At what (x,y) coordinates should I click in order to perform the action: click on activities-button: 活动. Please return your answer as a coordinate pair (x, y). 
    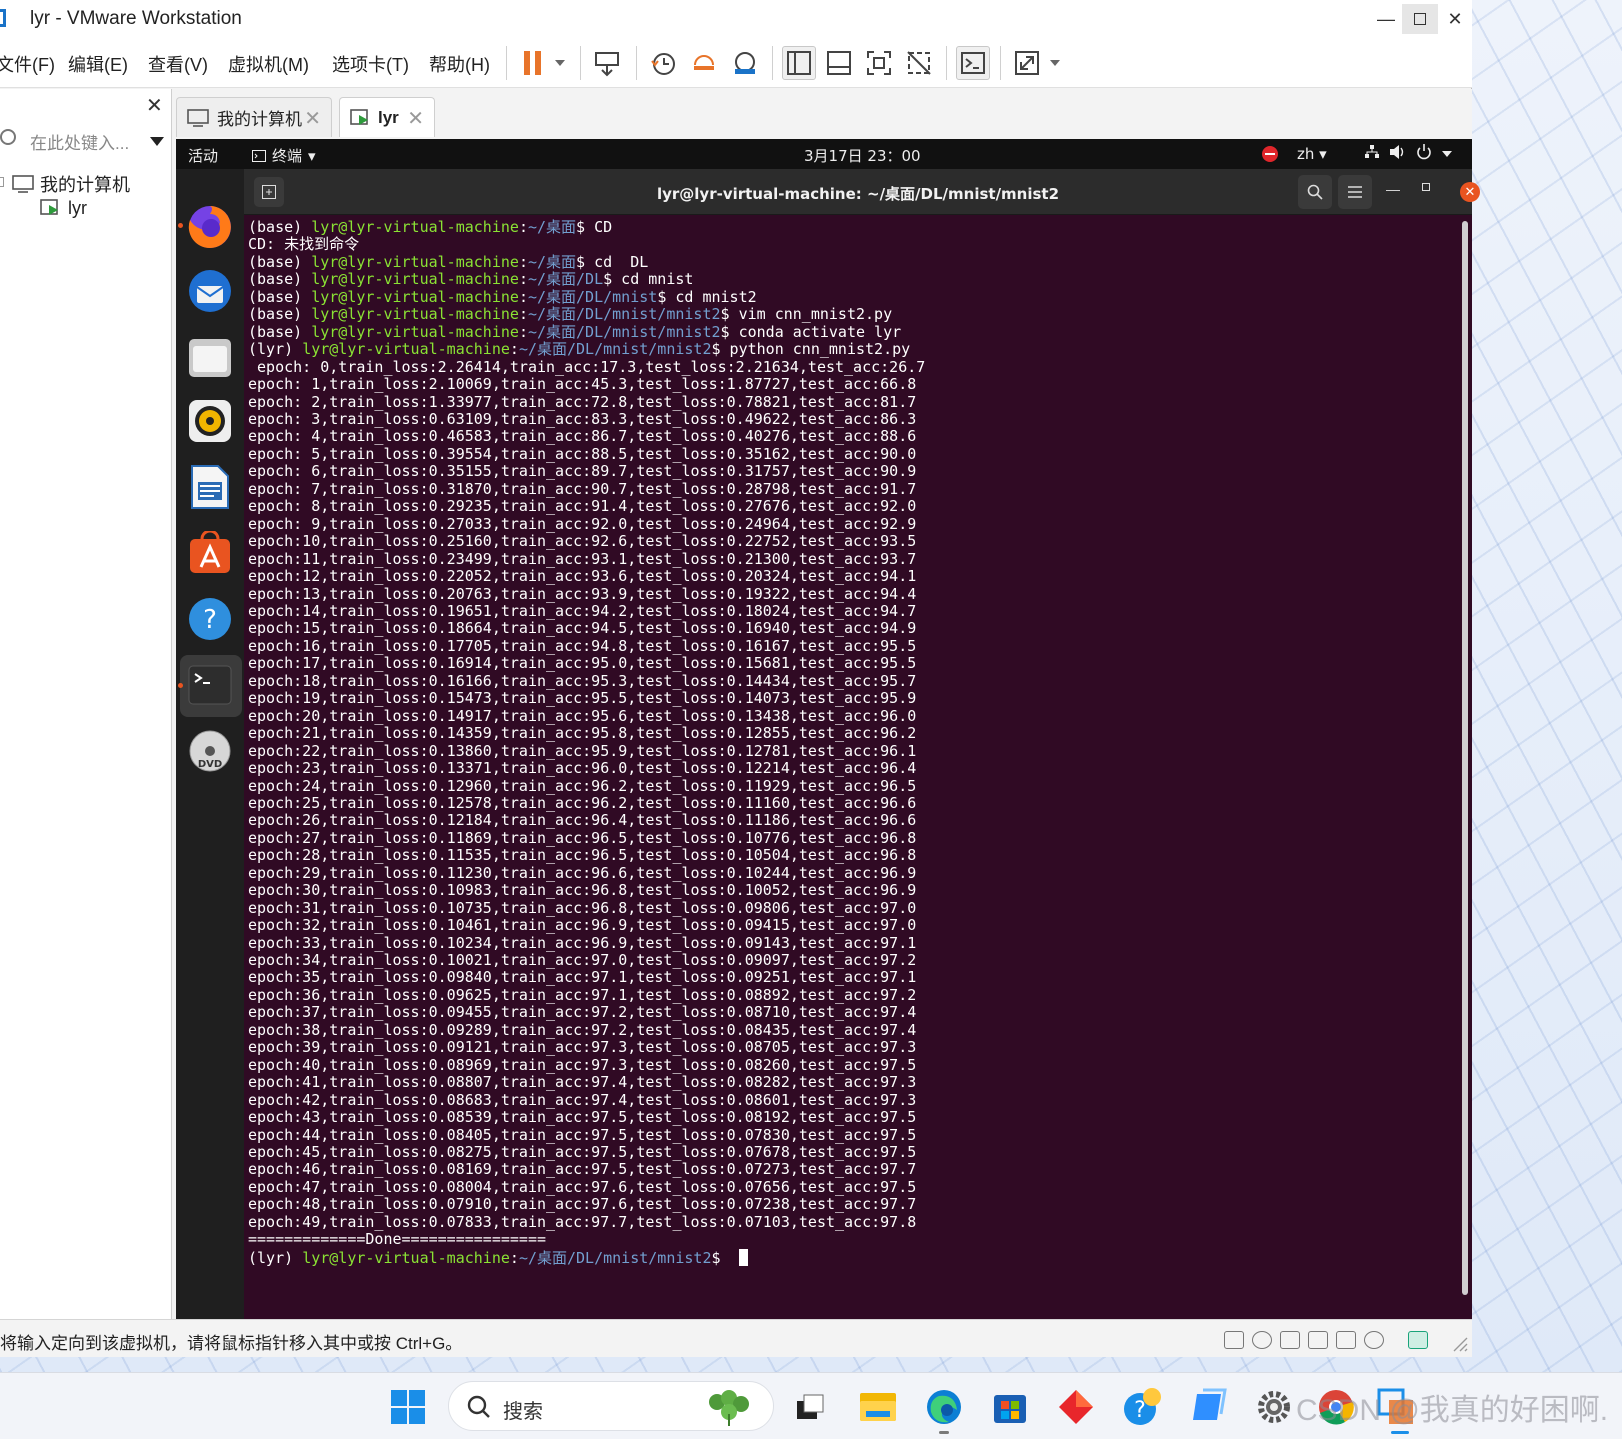
    Looking at the image, I should click on (203, 155).